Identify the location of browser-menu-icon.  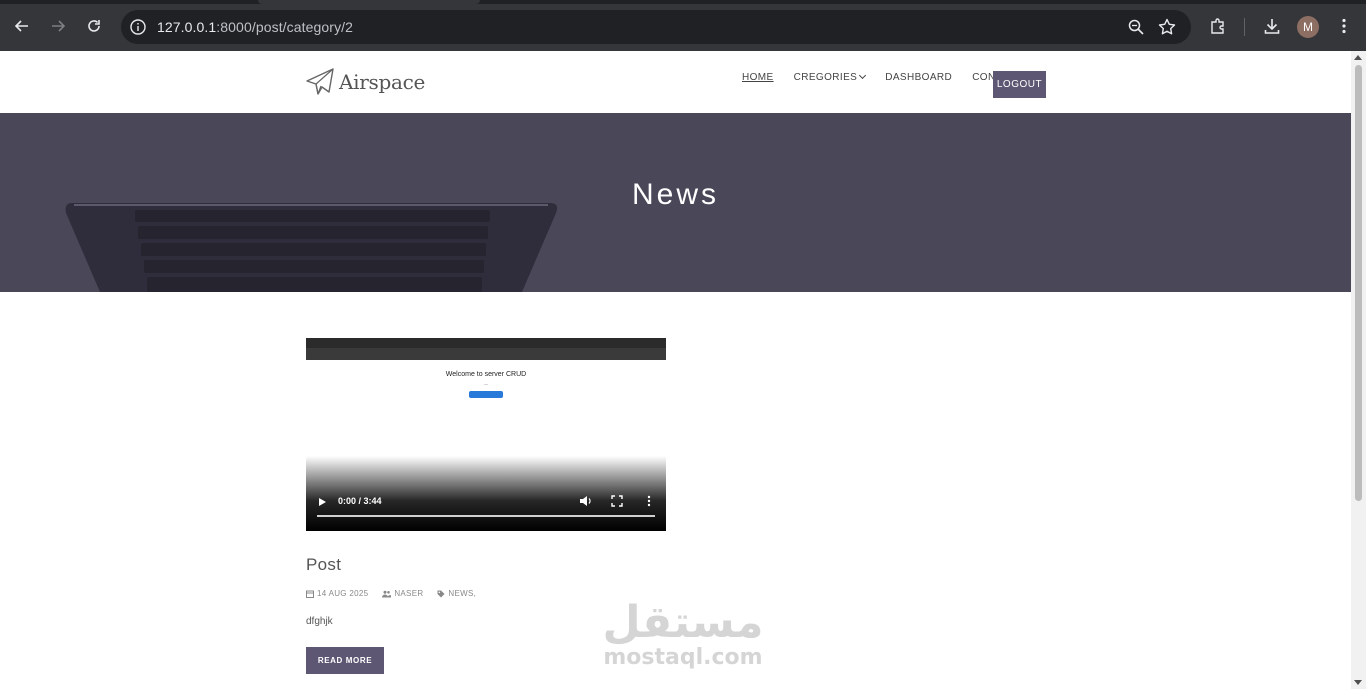
(1344, 26).